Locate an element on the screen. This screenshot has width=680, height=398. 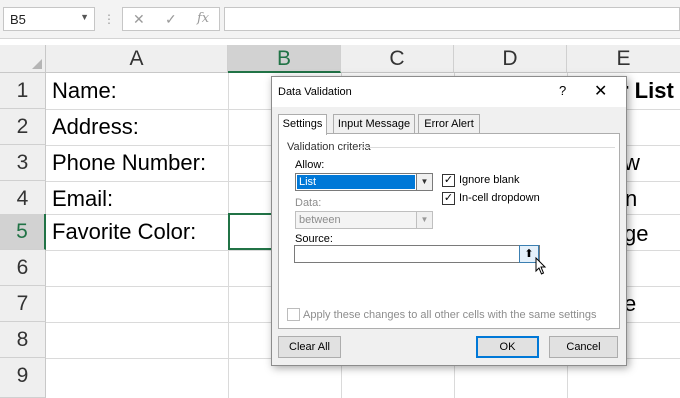
select-all-corner is located at coordinates (23, 59).